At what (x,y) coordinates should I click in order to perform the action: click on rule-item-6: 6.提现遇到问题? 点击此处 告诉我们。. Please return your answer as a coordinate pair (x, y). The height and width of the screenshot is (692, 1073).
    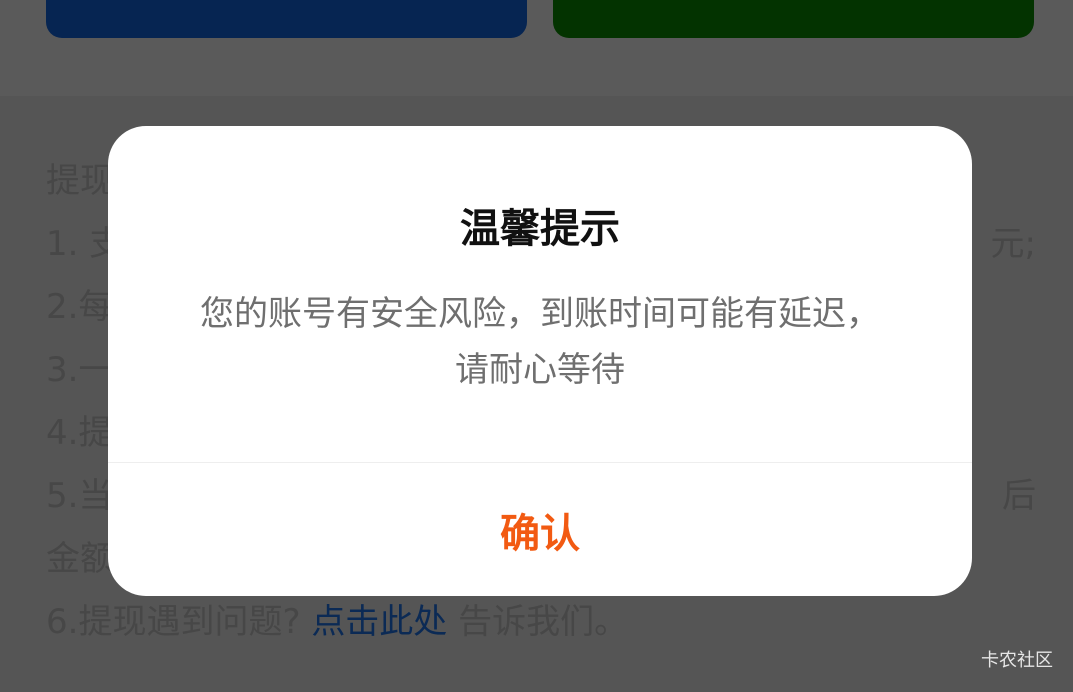
    Looking at the image, I should click on (337, 622).